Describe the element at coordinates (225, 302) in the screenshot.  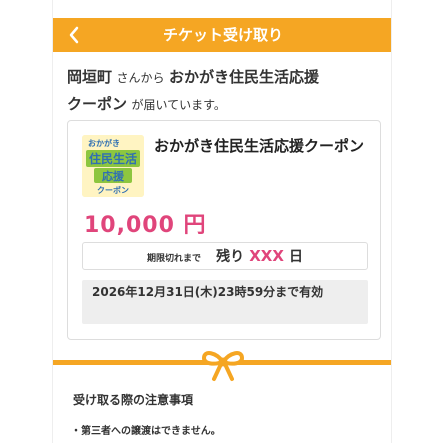
I see `expiry-deadline: 2026年12月31日(木)23時59分まで有効` at that location.